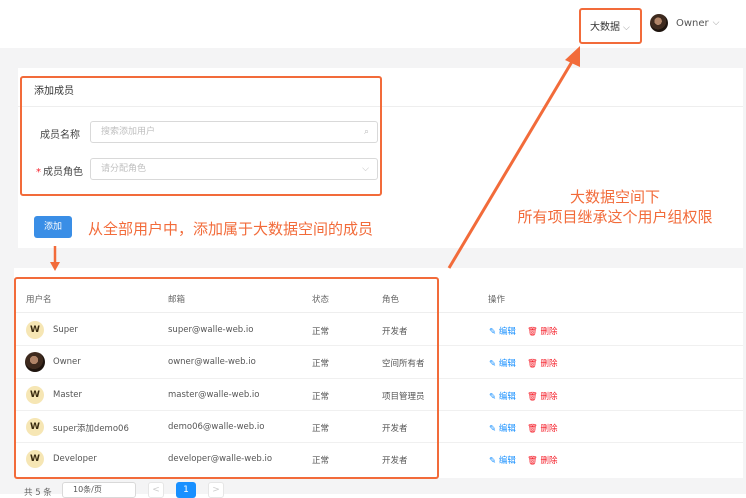 This screenshot has height=498, width=746. What do you see at coordinates (572, 56) in the screenshot?
I see `up-arrow-head` at bounding box center [572, 56].